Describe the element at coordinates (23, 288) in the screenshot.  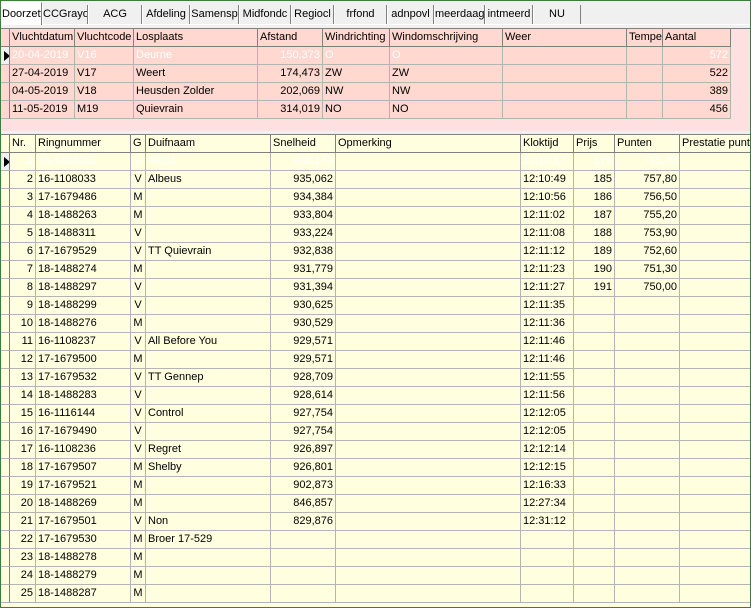
I see `results-cell-nr-: 8` at that location.